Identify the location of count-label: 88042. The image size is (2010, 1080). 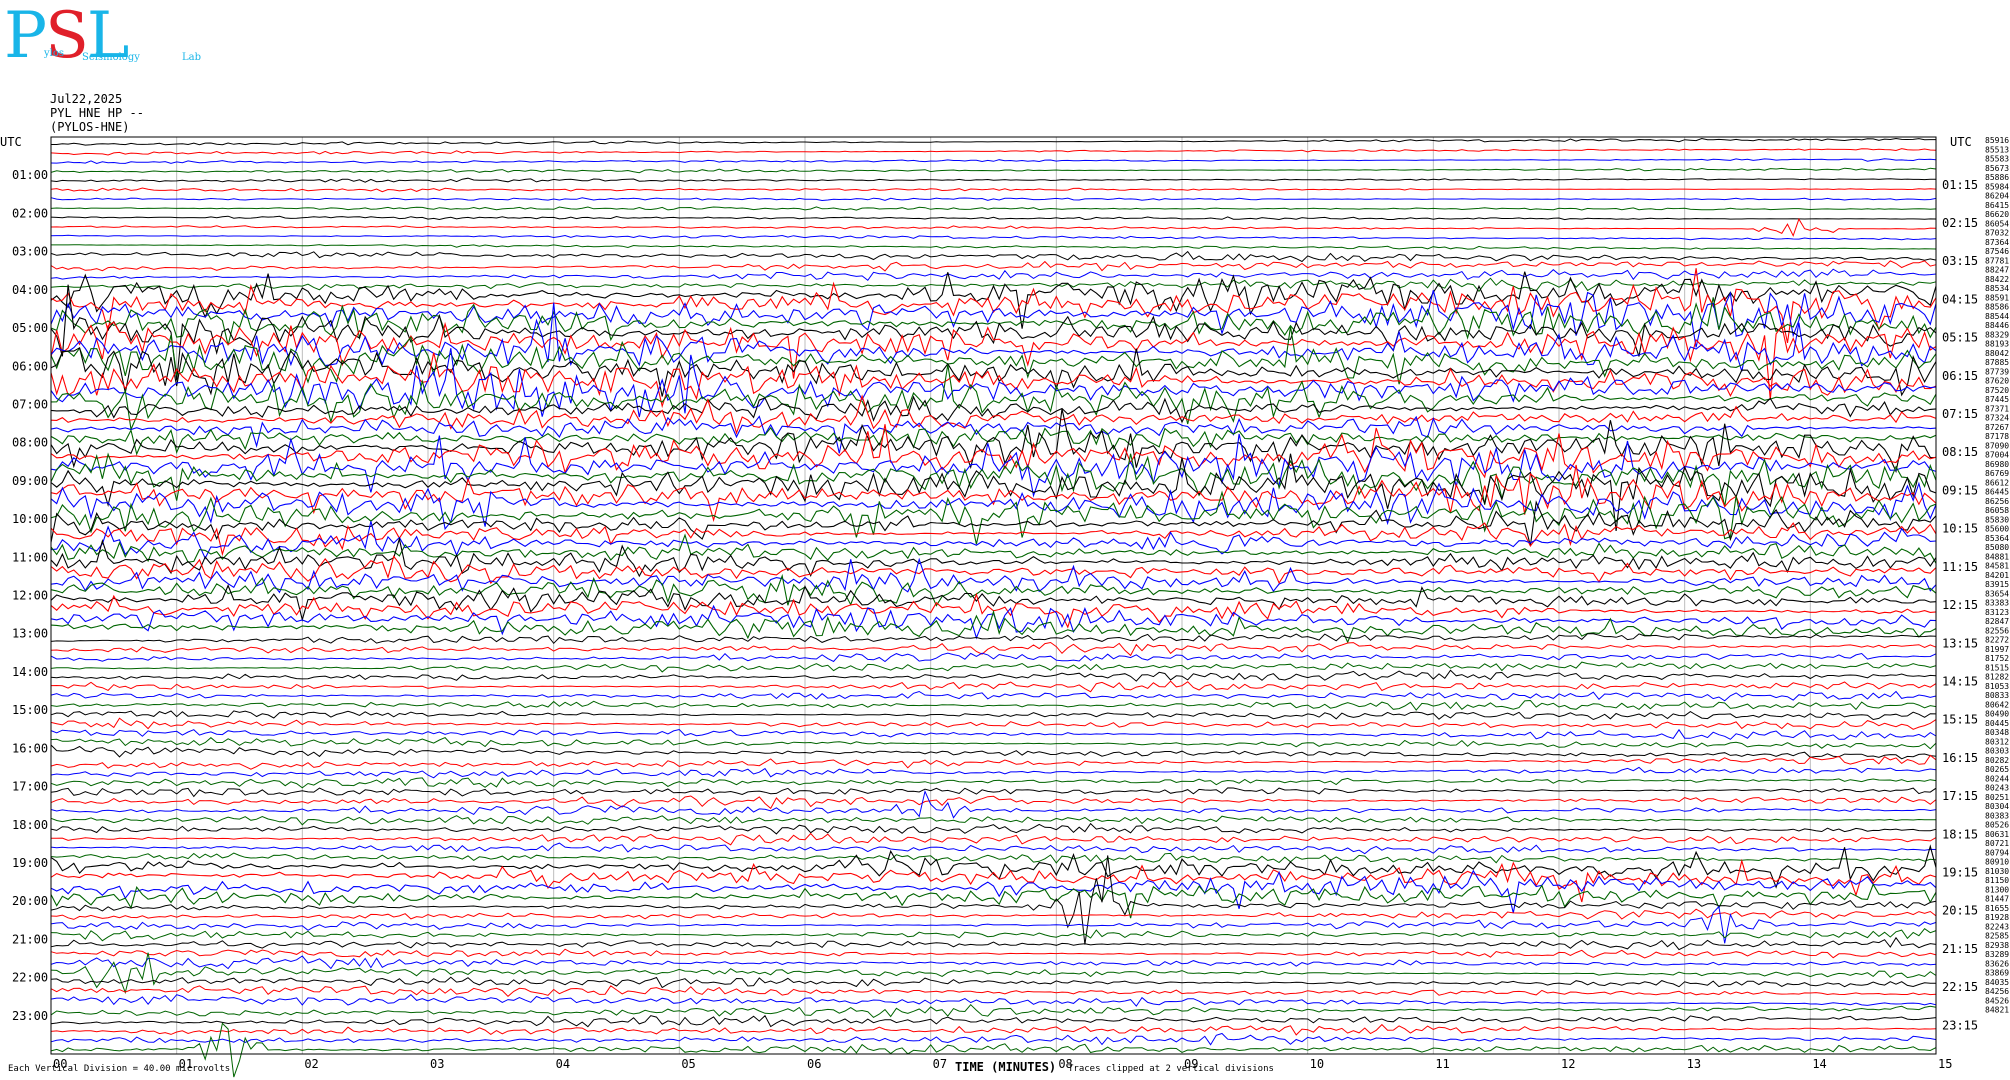
(1997, 353).